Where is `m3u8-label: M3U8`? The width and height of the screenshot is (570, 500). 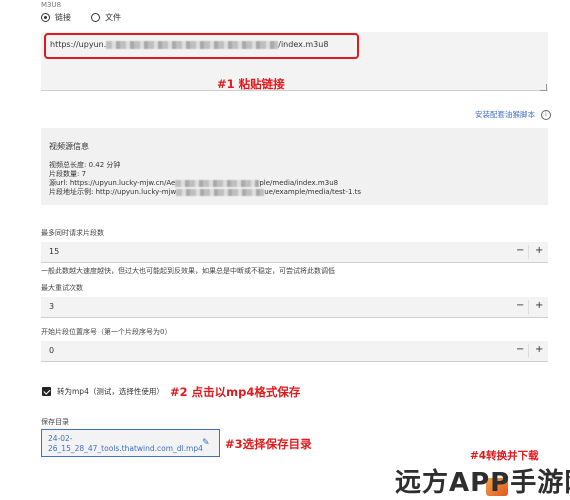
m3u8-label: M3U8 is located at coordinates (51, 5).